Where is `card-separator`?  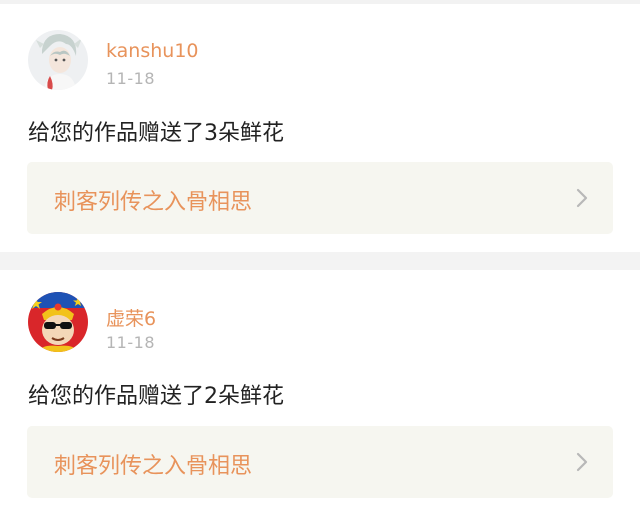
card-separator is located at coordinates (320, 261).